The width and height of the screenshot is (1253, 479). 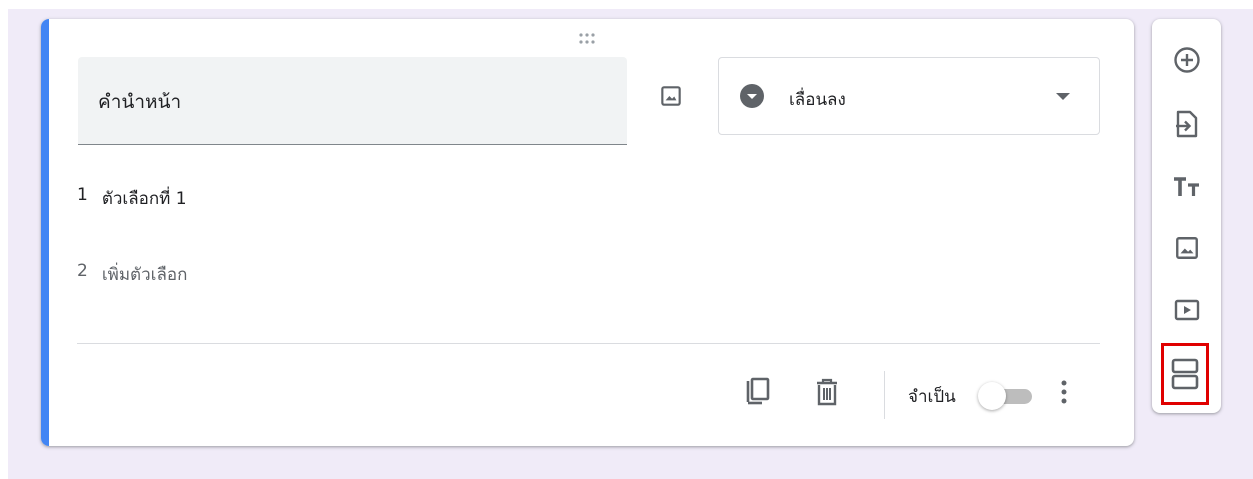 I want to click on import-questions-button, so click(x=1187, y=124).